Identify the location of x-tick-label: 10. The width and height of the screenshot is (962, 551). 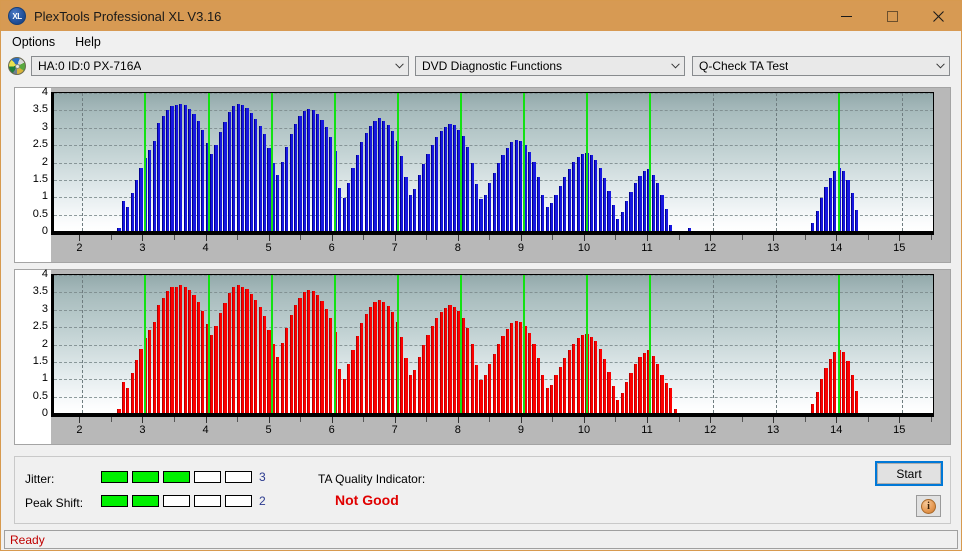
(584, 430).